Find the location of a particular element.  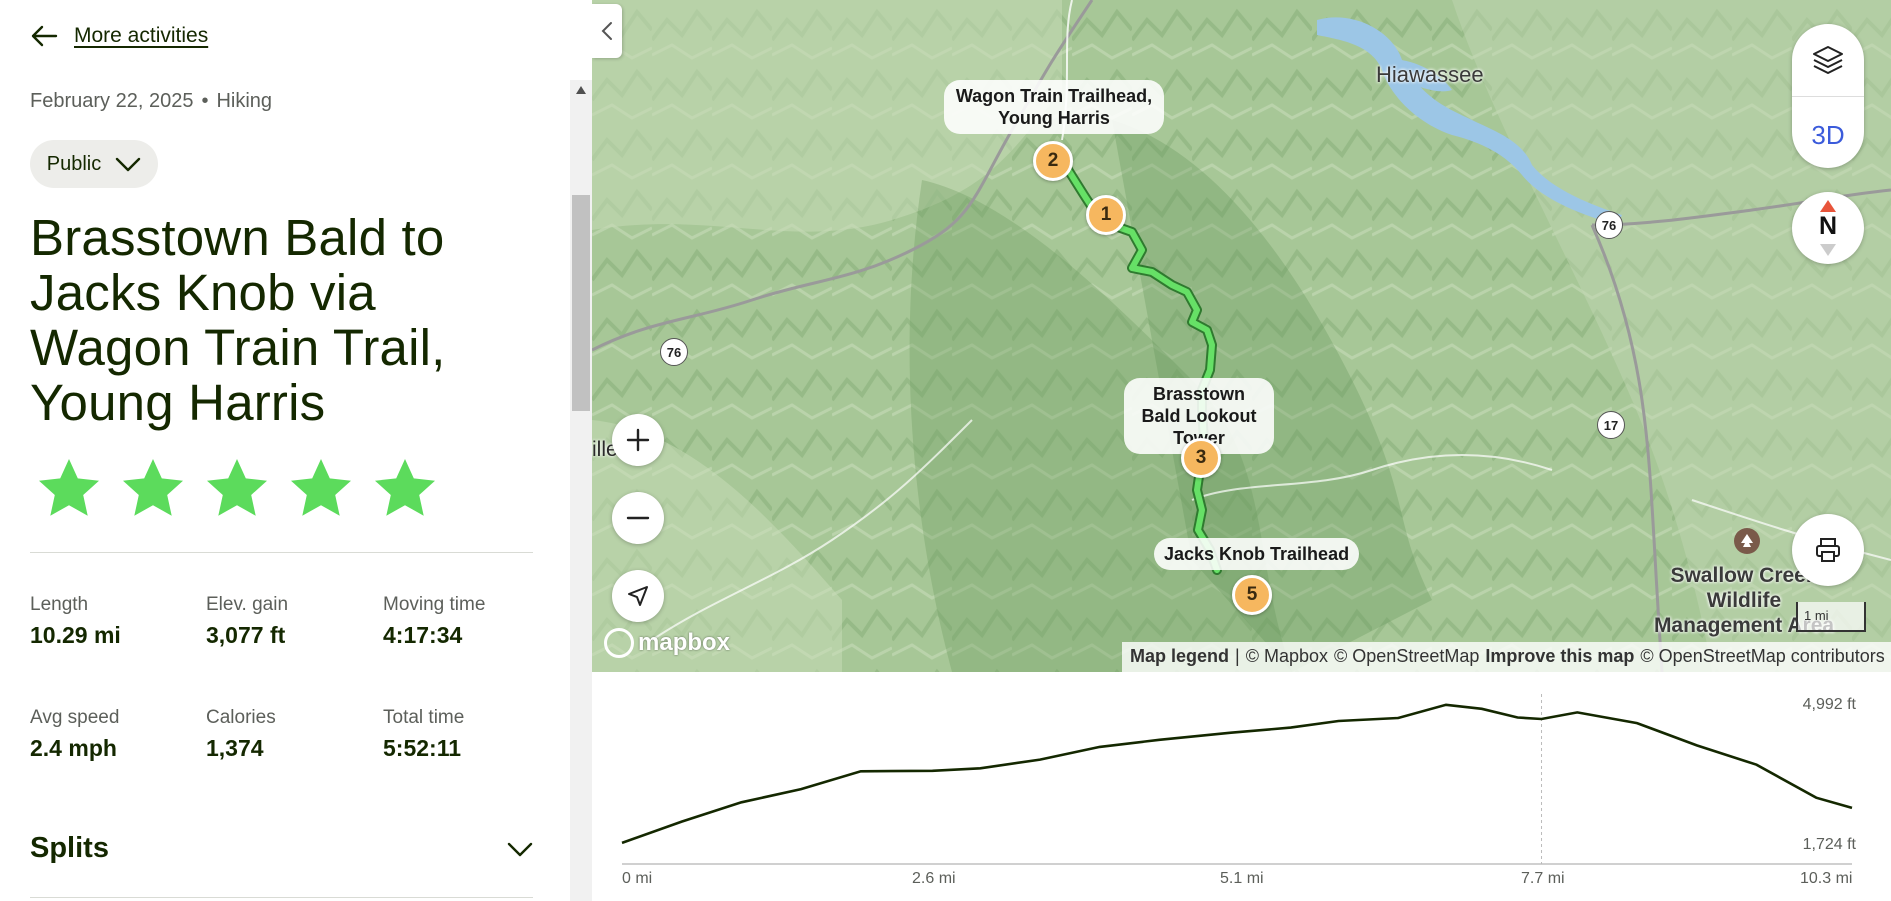

osm-attribution-link: © OpenStreetMap is located at coordinates (1406, 657).